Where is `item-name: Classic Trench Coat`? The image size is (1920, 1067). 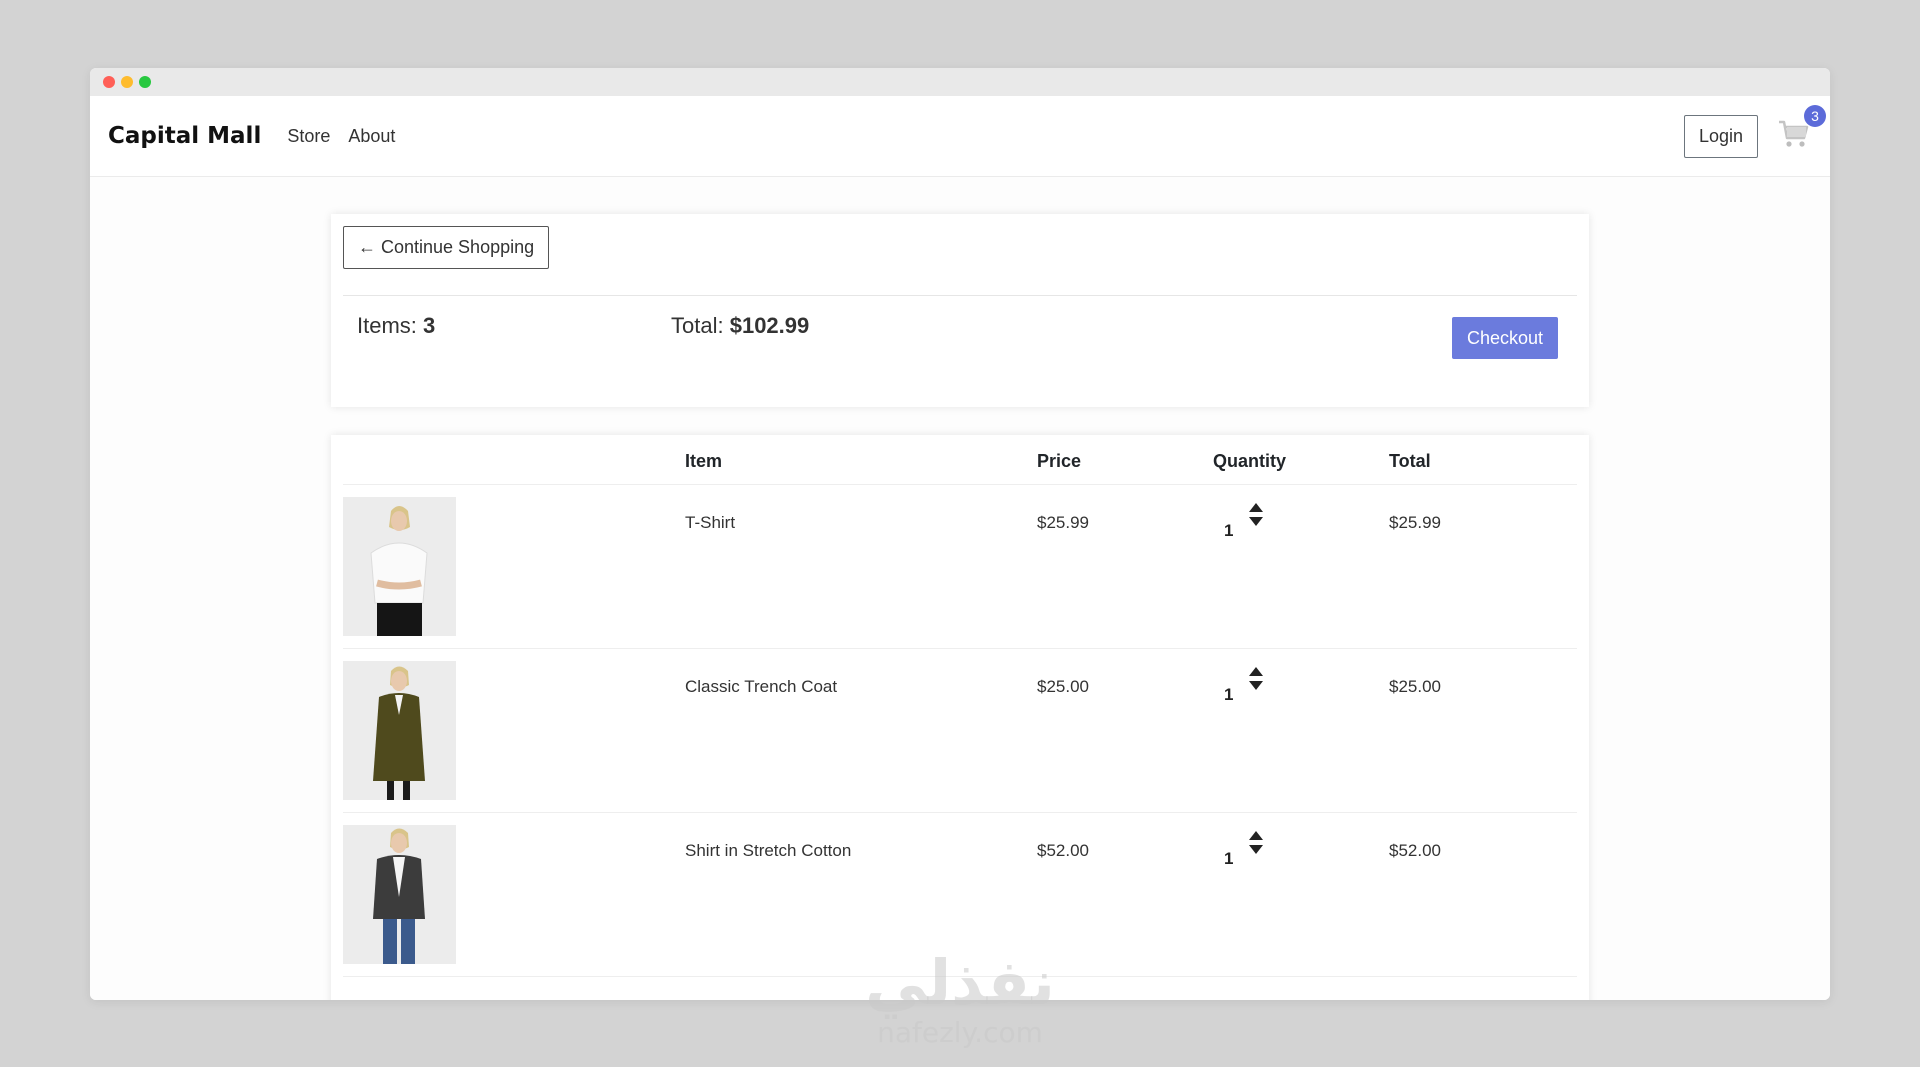 item-name: Classic Trench Coat is located at coordinates (761, 686).